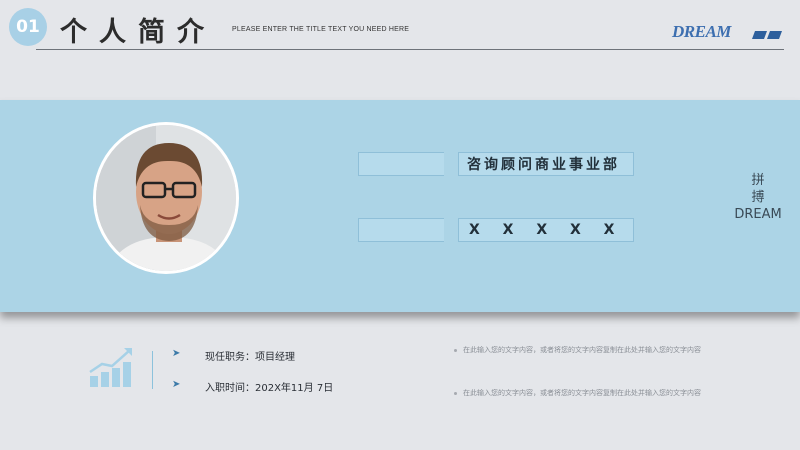 This screenshot has width=800, height=450. I want to click on department-field: 咨询顾问商业事业部, so click(546, 164).